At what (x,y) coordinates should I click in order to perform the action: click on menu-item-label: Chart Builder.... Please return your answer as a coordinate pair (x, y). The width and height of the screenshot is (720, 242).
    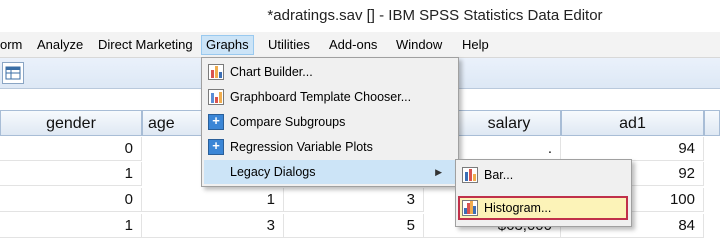
    Looking at the image, I should click on (271, 72).